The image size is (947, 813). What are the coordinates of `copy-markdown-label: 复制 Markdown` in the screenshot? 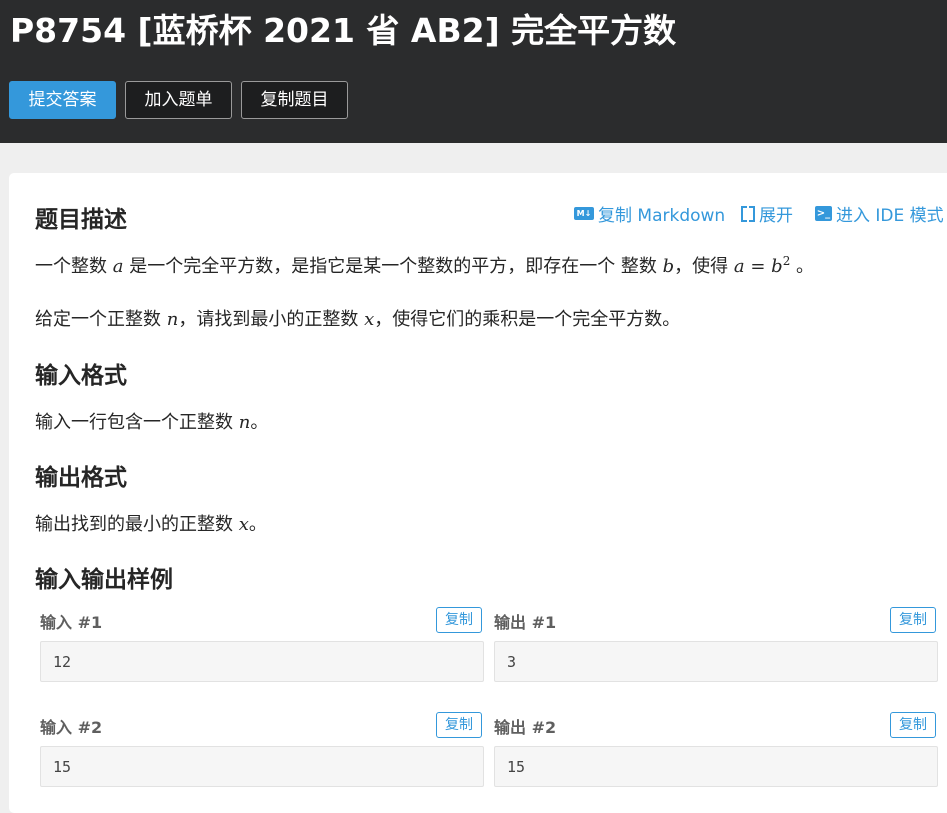 It's located at (662, 215).